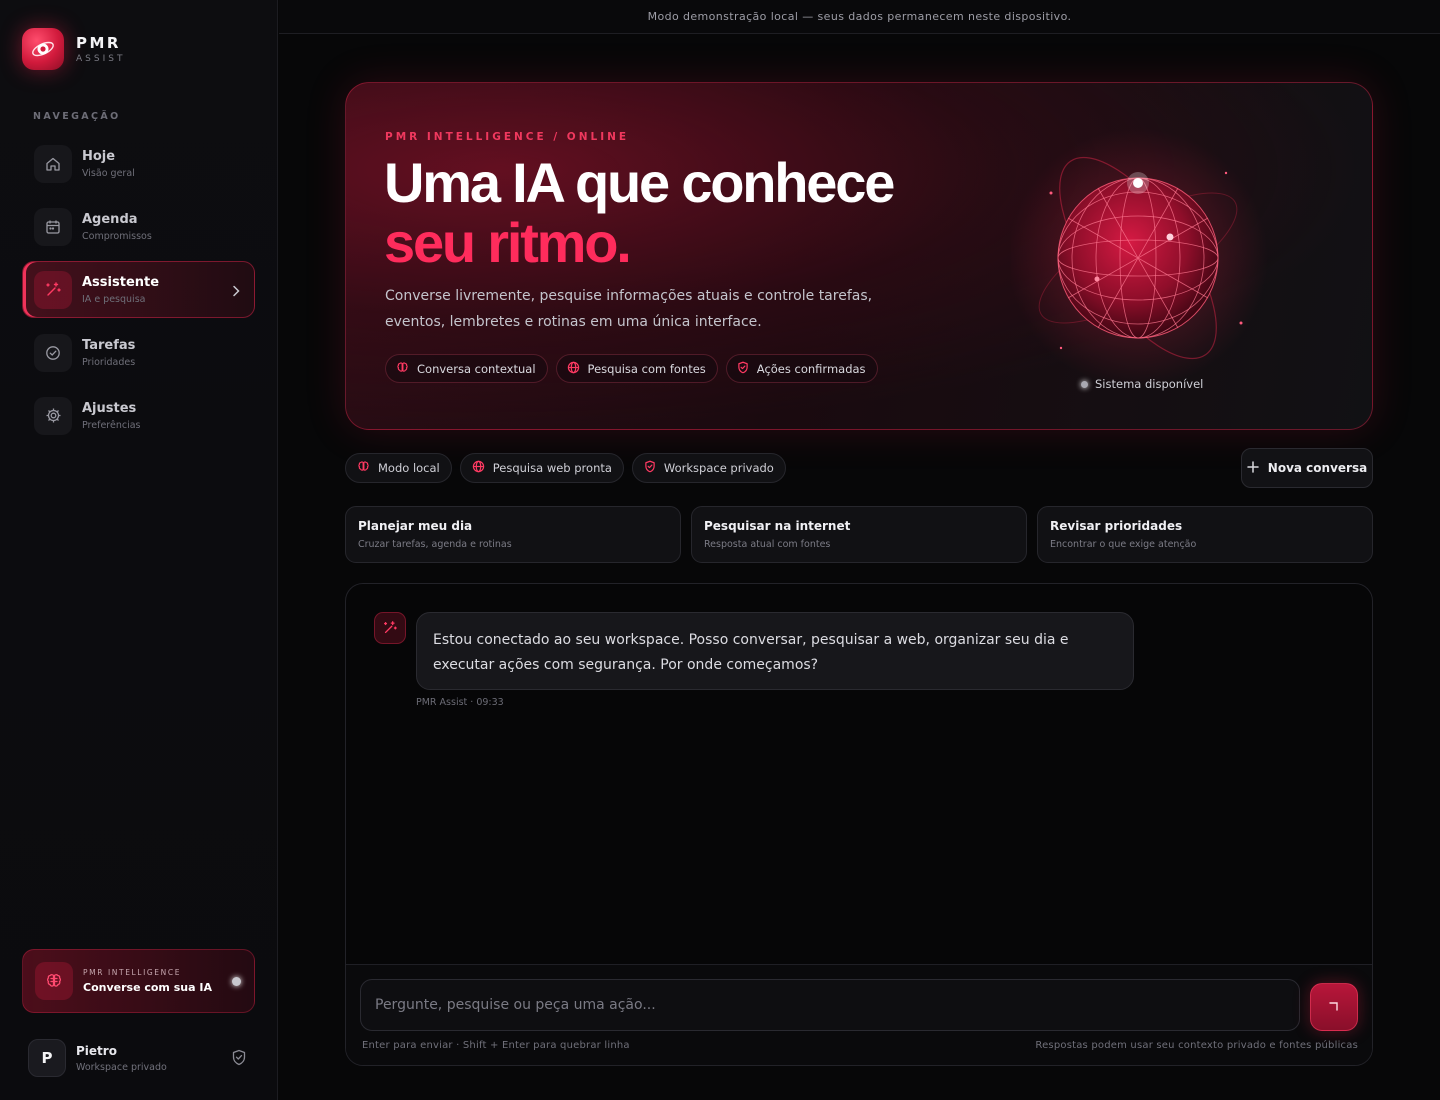 This screenshot has height=1100, width=1440. Describe the element at coordinates (53, 289) in the screenshot. I see `sparkles-icon` at that location.